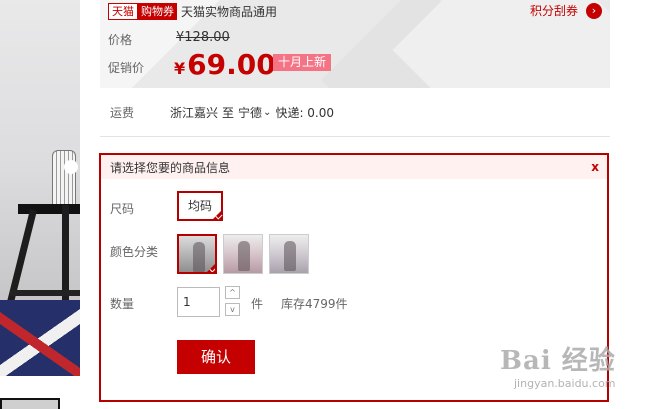 The width and height of the screenshot is (653, 409). What do you see at coordinates (122, 304) in the screenshot?
I see `quantity-label: 数量` at bounding box center [122, 304].